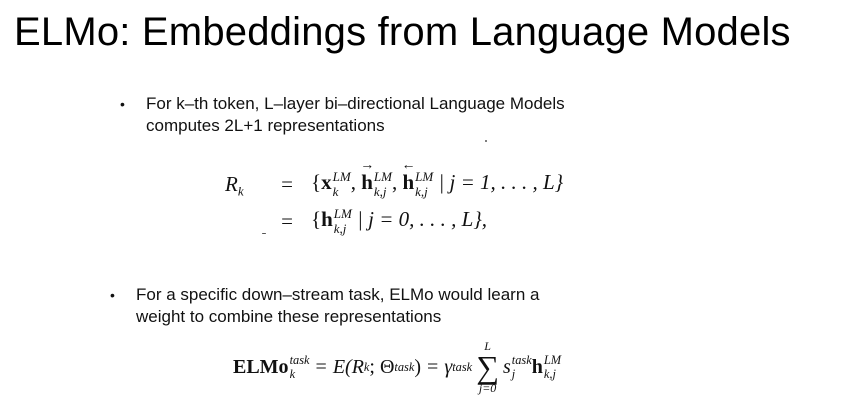  Describe the element at coordinates (234, 185) in the screenshot. I see `equation-lhs: Rk` at that location.